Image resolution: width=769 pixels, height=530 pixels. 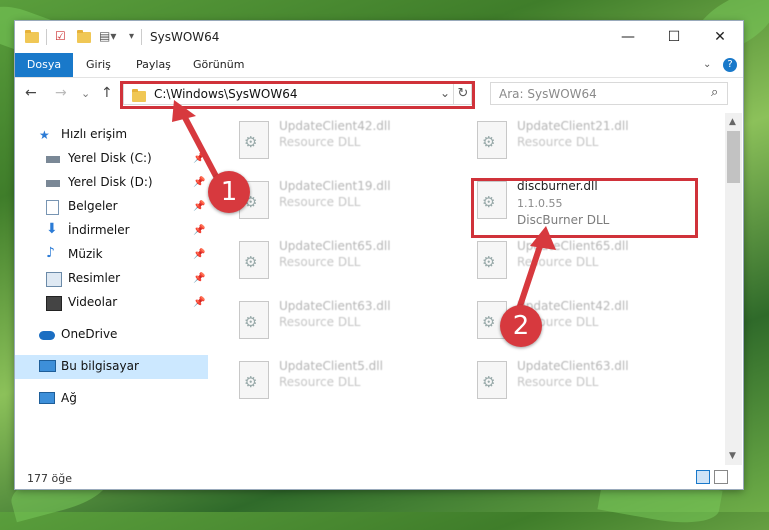 I want to click on arrow-to-file, so click(x=530, y=276).